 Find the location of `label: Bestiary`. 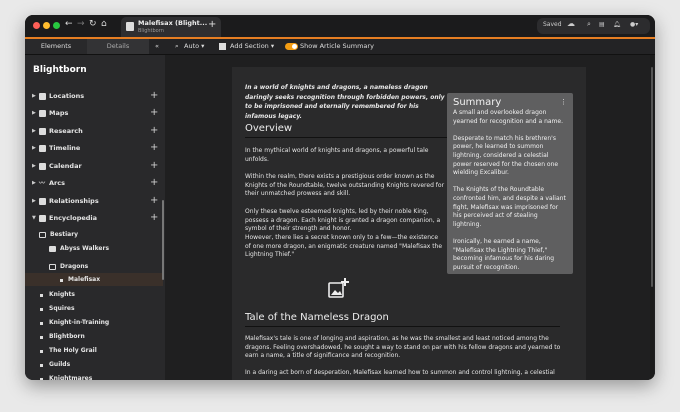

label: Bestiary is located at coordinates (64, 234).